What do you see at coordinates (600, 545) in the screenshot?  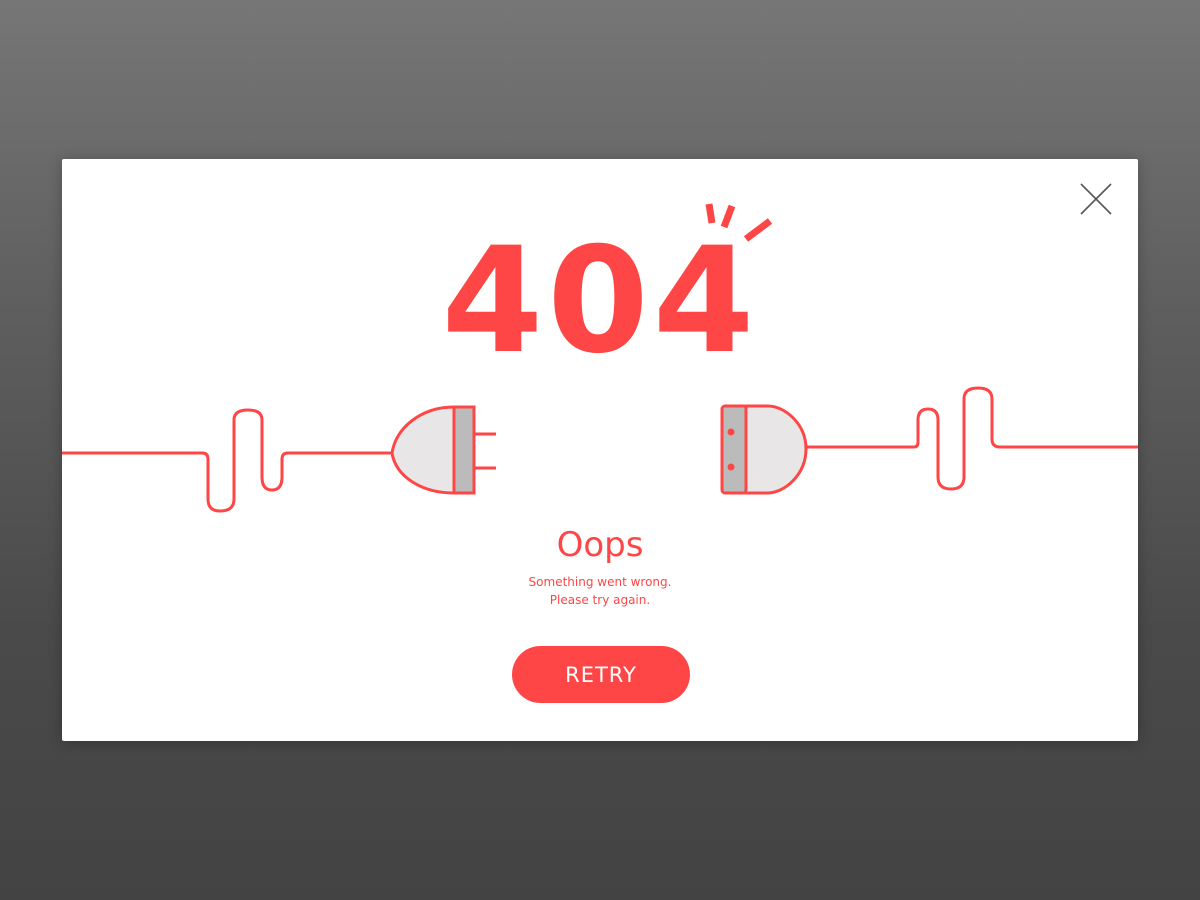 I see `error-title: Oops` at bounding box center [600, 545].